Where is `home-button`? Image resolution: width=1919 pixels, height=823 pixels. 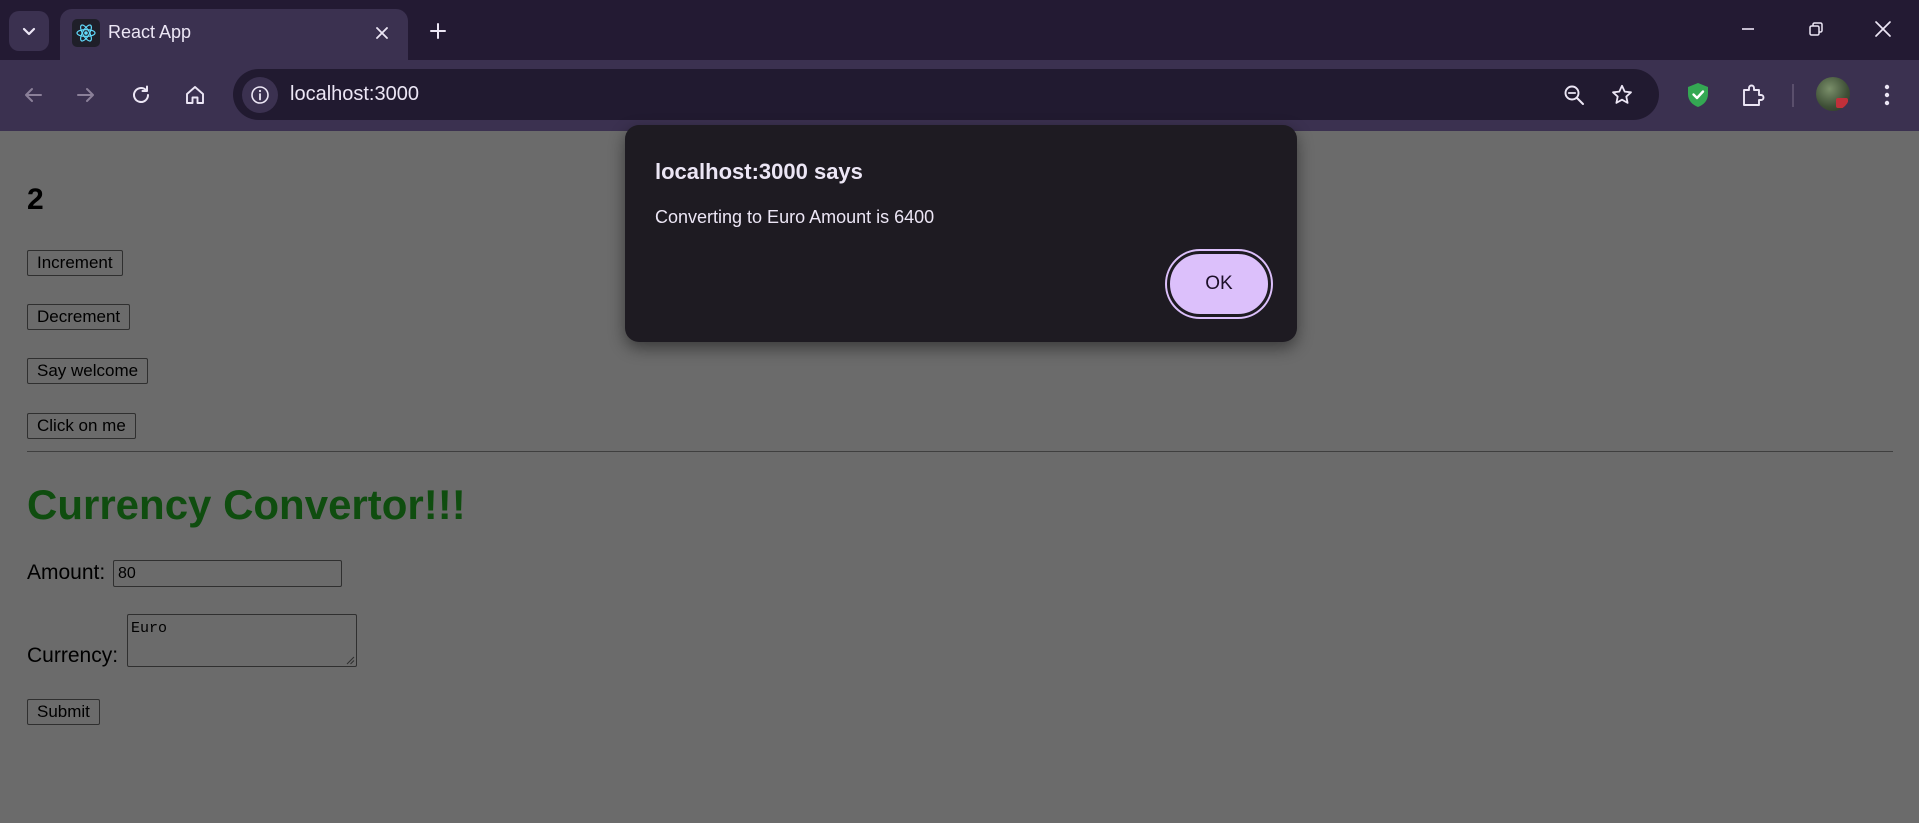
home-button is located at coordinates (195, 95).